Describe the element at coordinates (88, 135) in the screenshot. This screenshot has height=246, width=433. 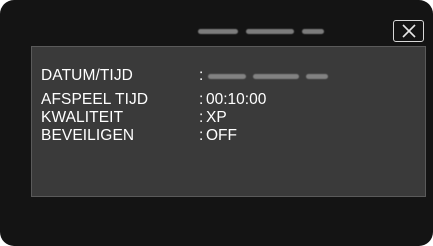
I see `protect-label: BEVEILIGEN` at that location.